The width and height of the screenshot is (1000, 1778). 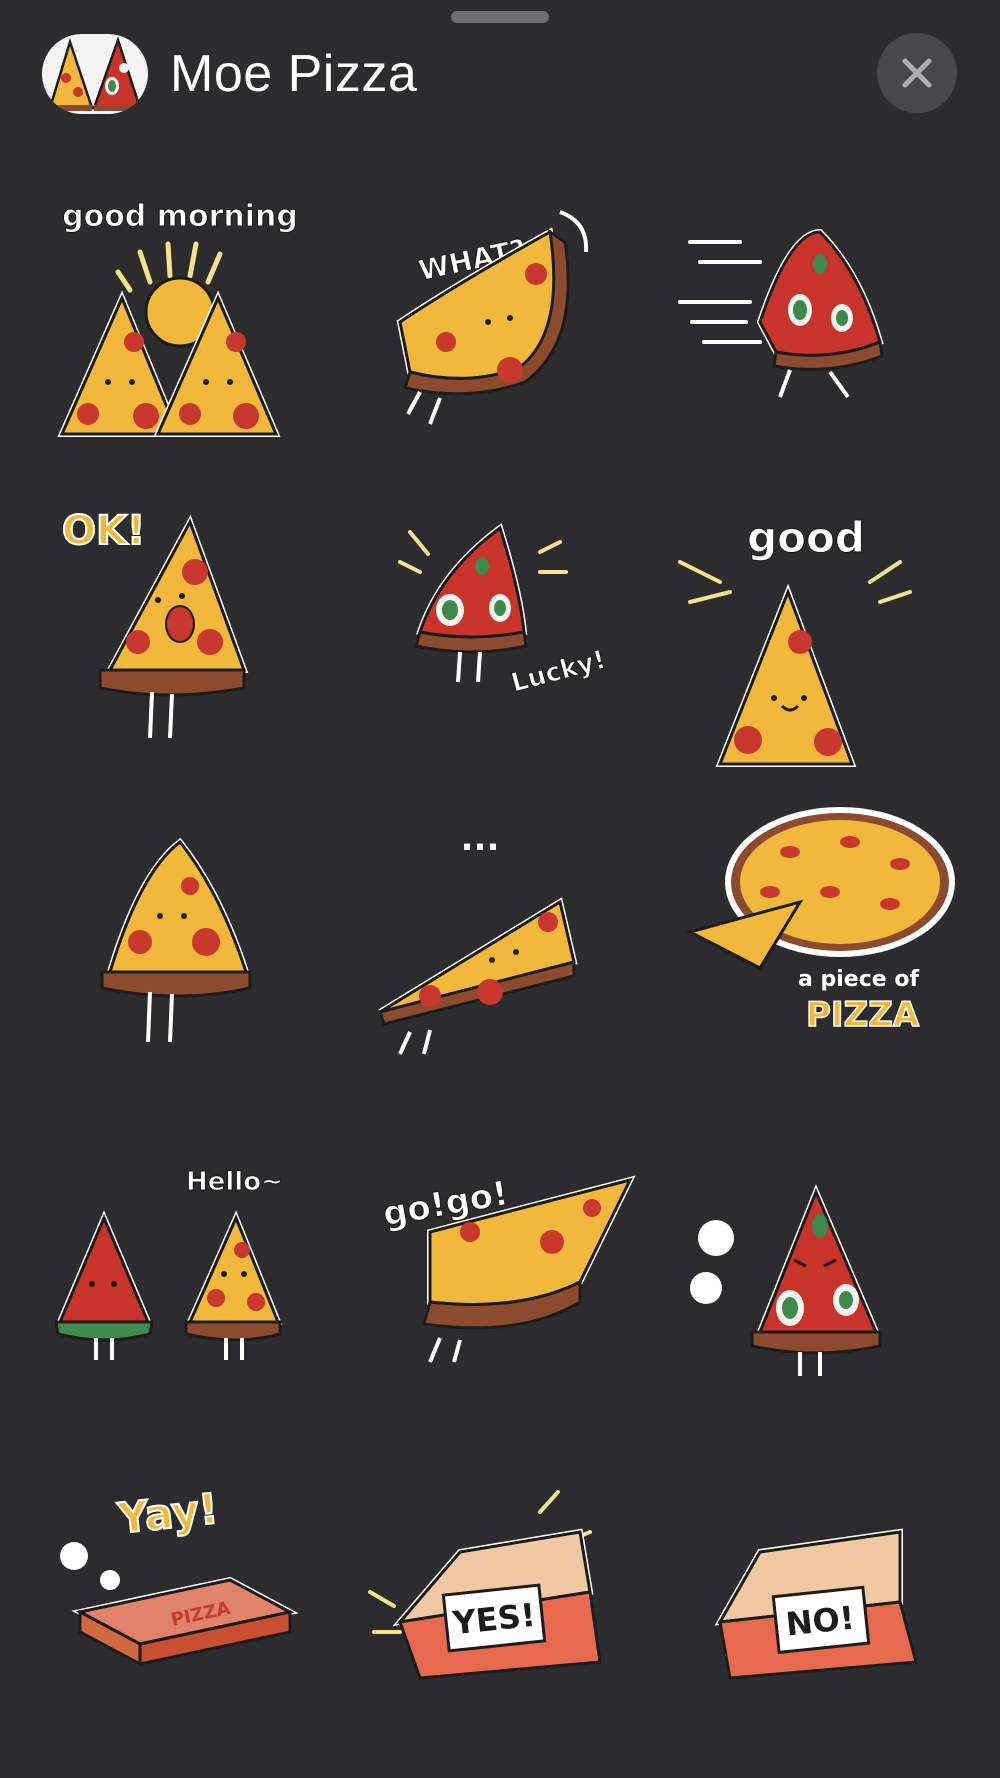 I want to click on sticker-text: OK!, so click(x=103, y=531).